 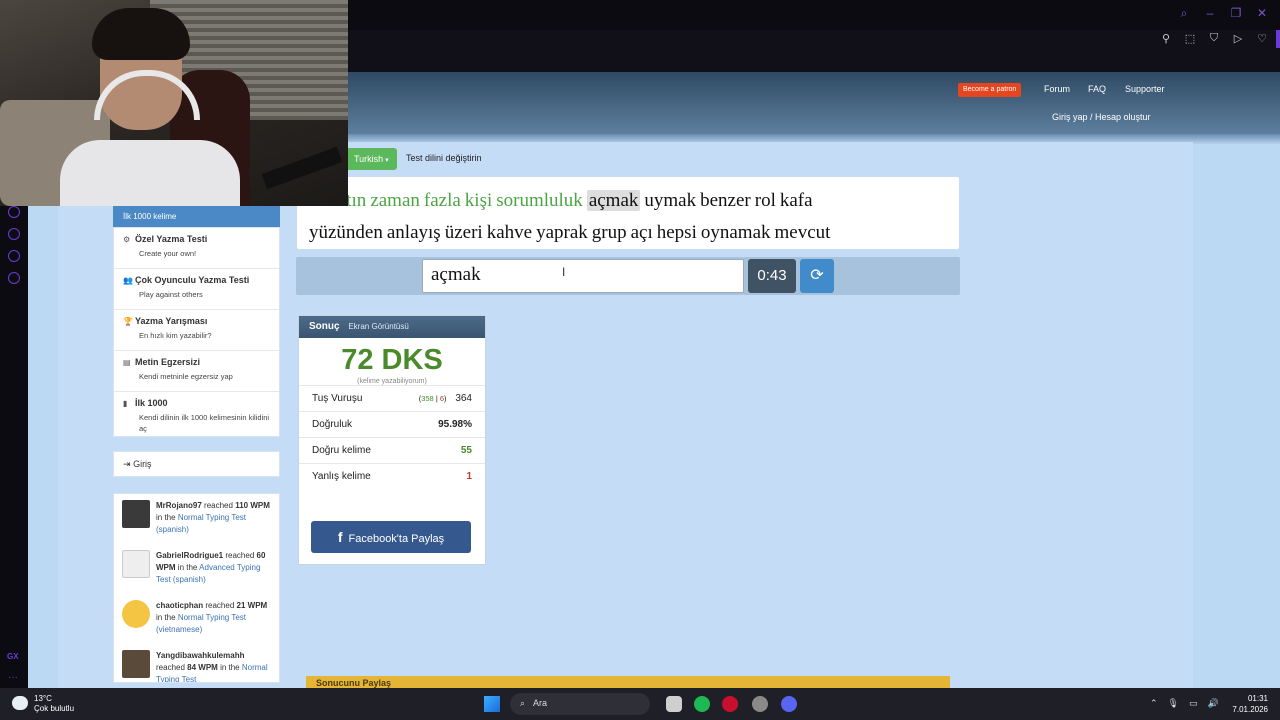 What do you see at coordinates (772, 276) in the screenshot?
I see `timer: 0:43` at bounding box center [772, 276].